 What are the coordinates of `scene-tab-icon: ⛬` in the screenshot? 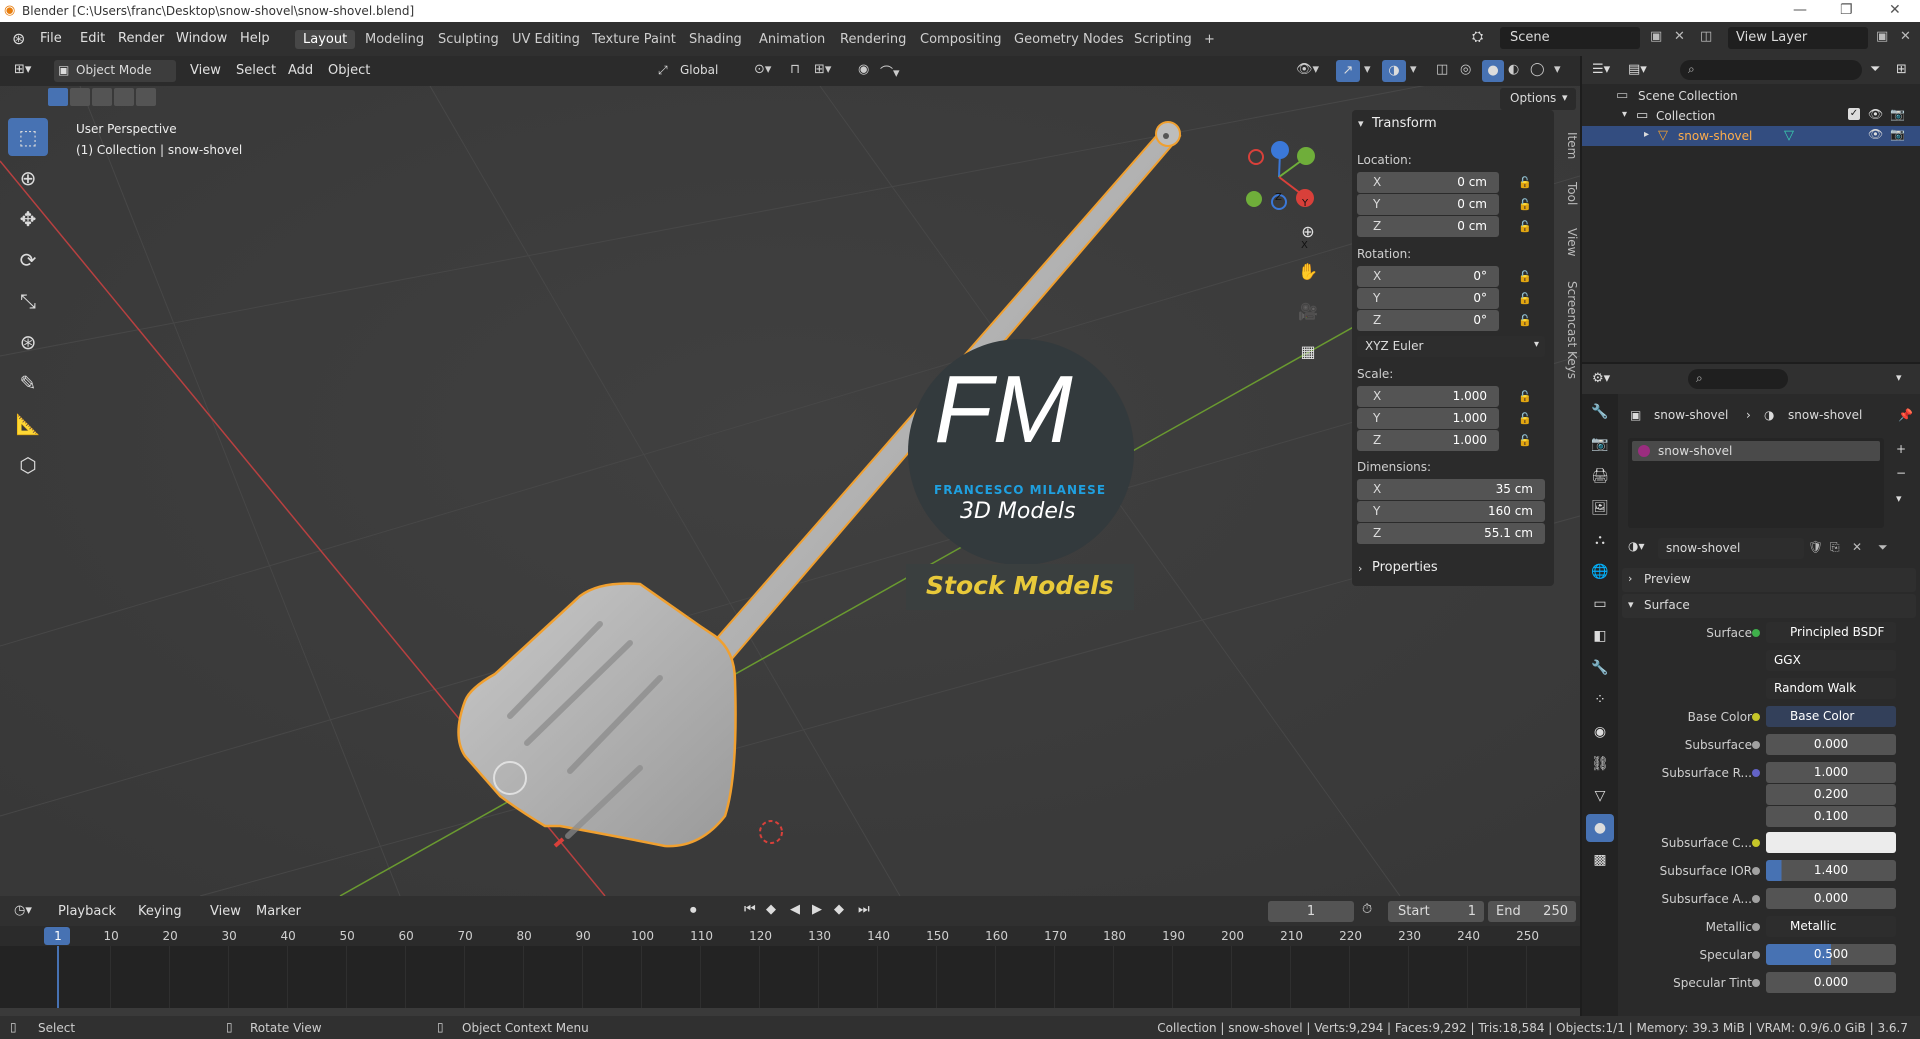 It's located at (1600, 540).